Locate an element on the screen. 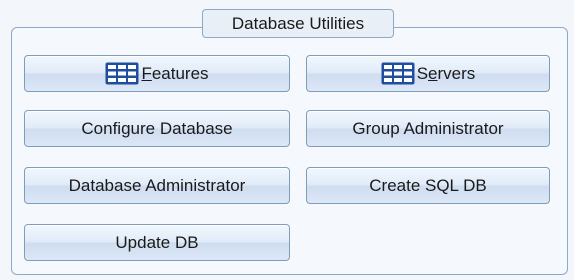  features-label: Features is located at coordinates (175, 73).